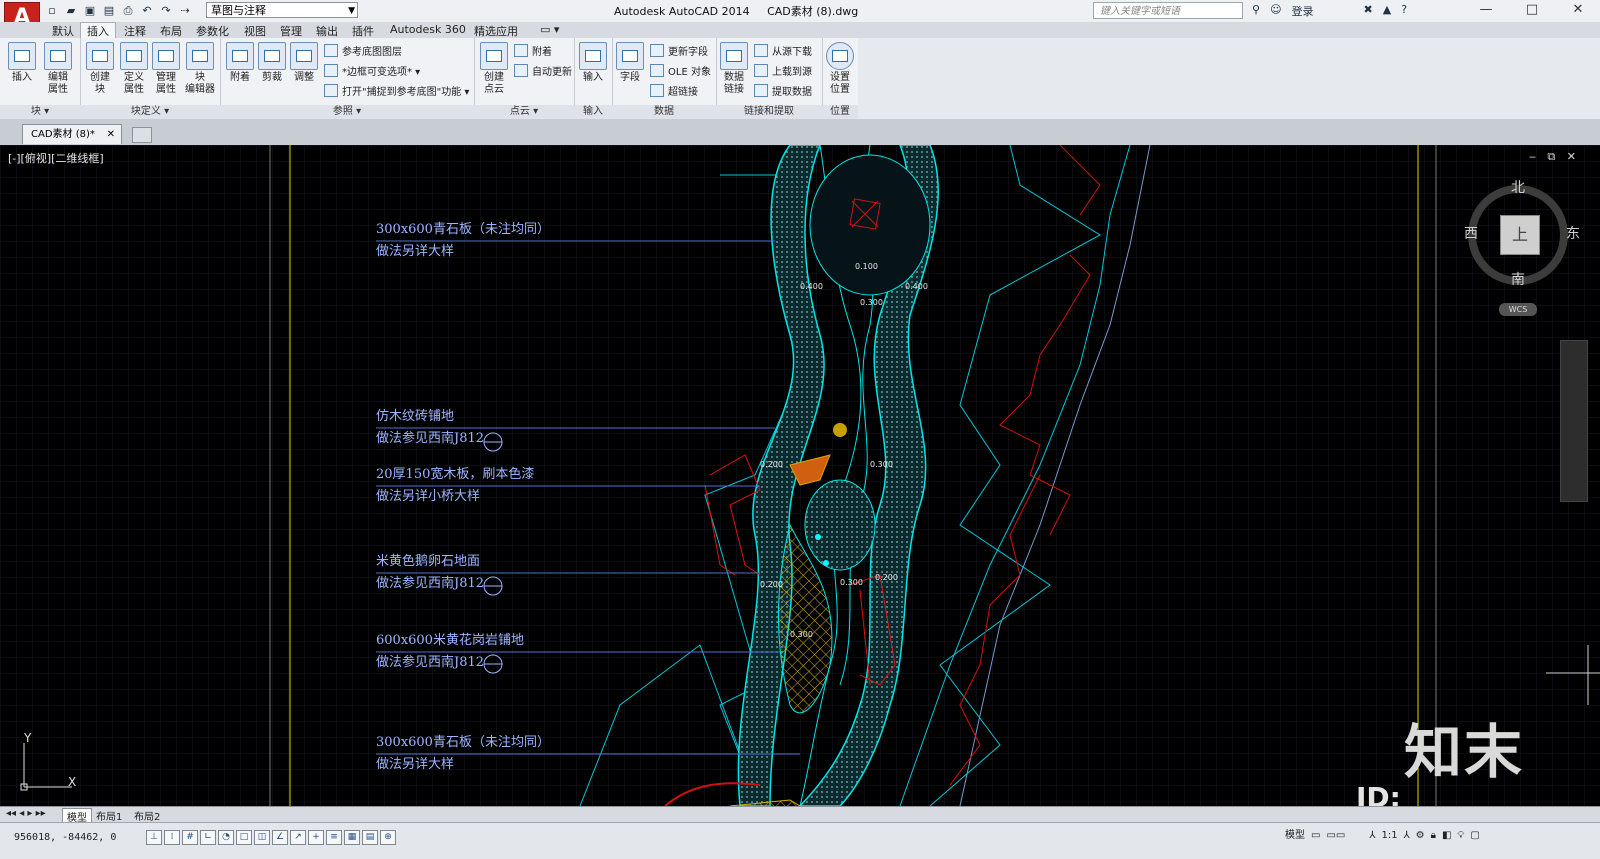 The height and width of the screenshot is (859, 1600). Describe the element at coordinates (154, 837) in the screenshot. I see `infer-constraints-icon: ⊥` at that location.